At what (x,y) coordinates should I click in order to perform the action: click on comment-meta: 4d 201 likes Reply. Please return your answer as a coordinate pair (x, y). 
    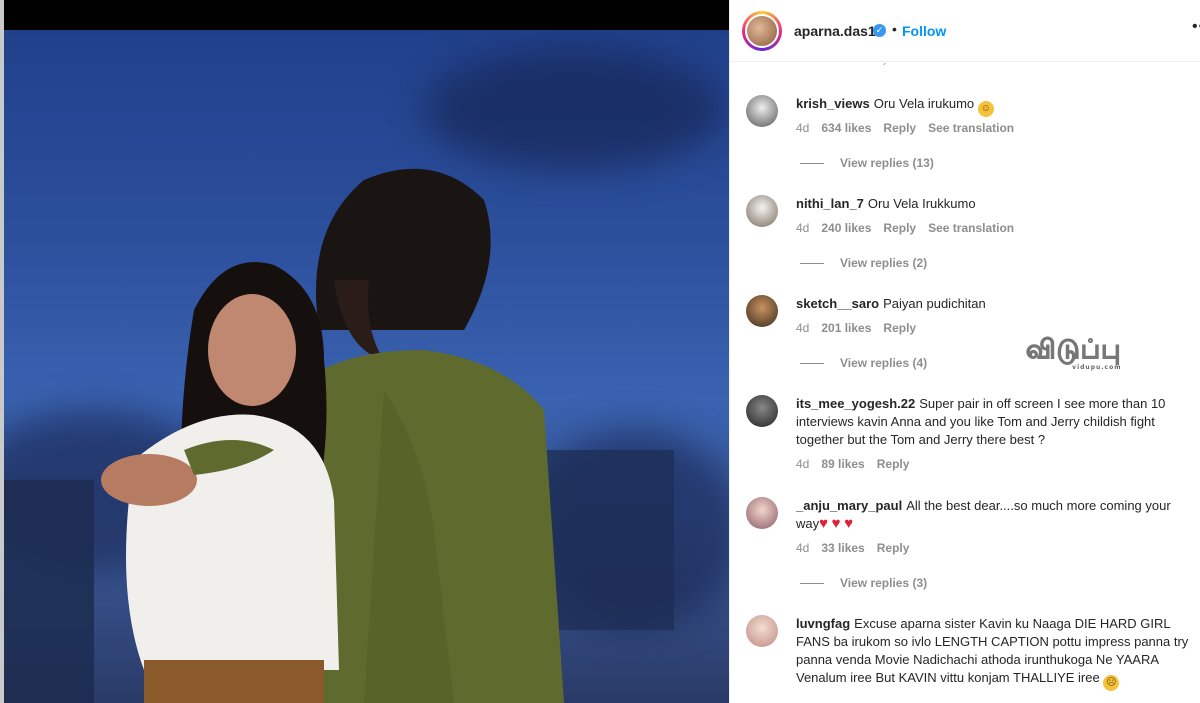
    Looking at the image, I should click on (862, 328).